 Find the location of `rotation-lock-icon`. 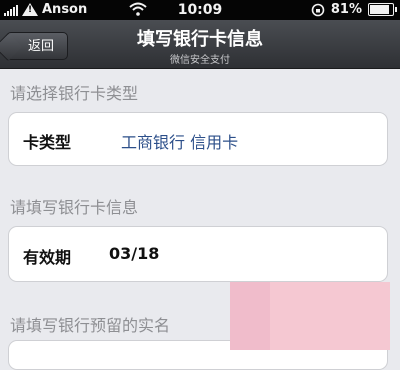

rotation-lock-icon is located at coordinates (318, 9).